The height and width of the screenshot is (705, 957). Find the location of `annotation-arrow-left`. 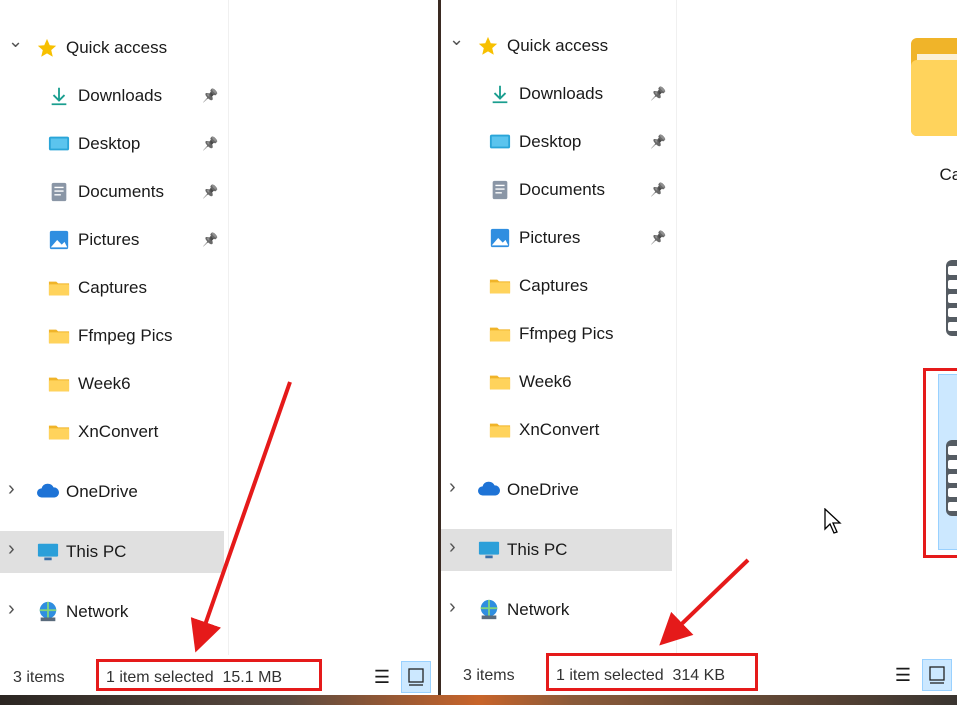

annotation-arrow-left is located at coordinates (241, 517).